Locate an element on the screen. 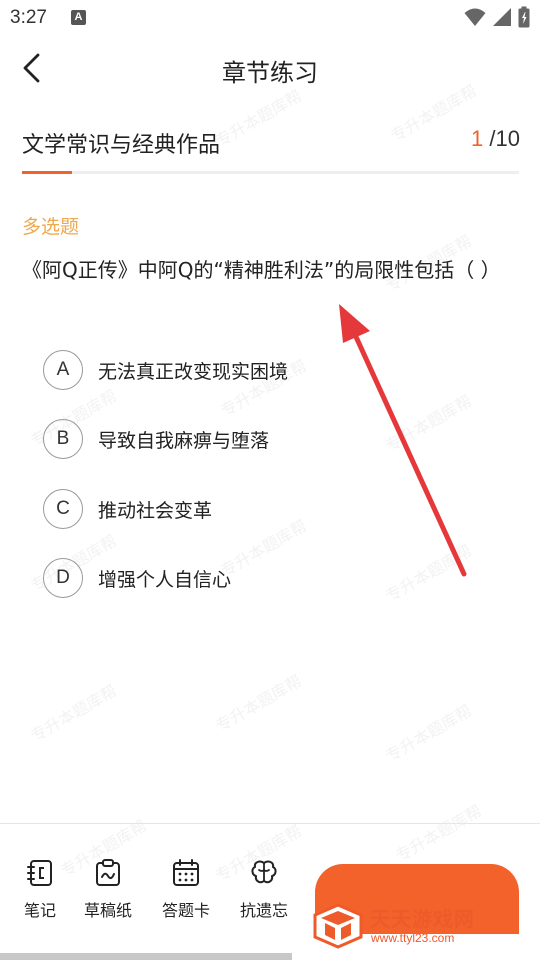 The width and height of the screenshot is (540, 960). header: 章节练习 is located at coordinates (270, 69).